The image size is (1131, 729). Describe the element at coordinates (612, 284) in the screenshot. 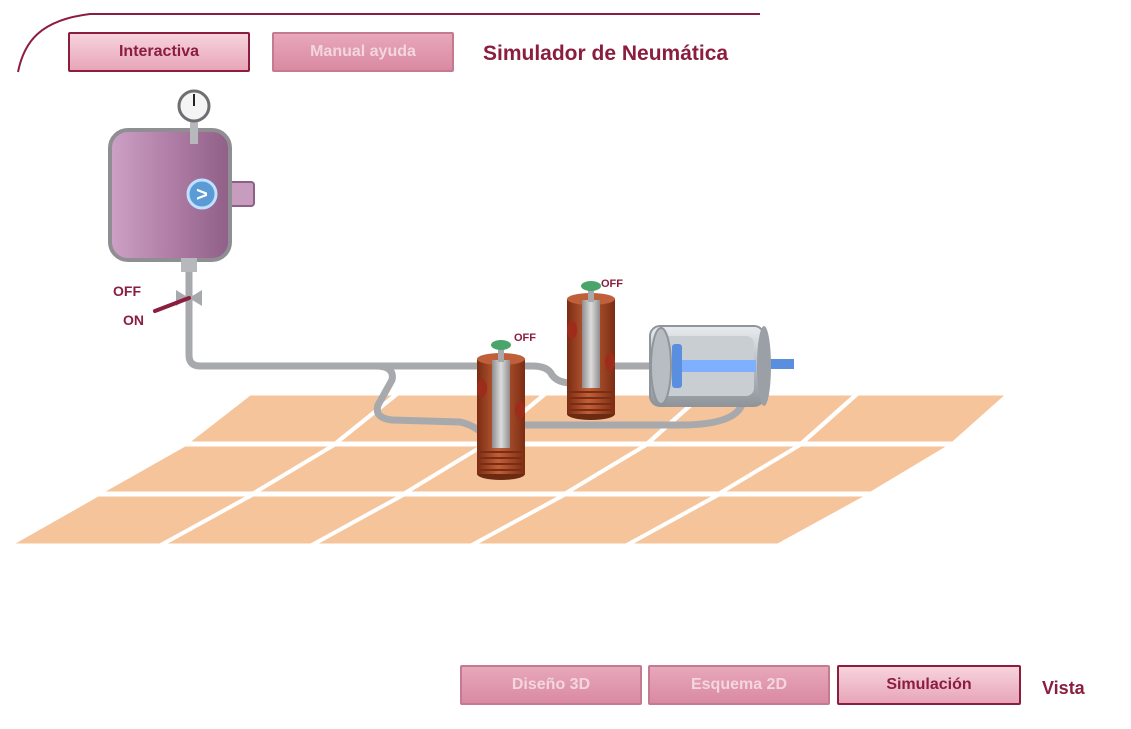

I see `spool-valve-2-status: OFF` at that location.